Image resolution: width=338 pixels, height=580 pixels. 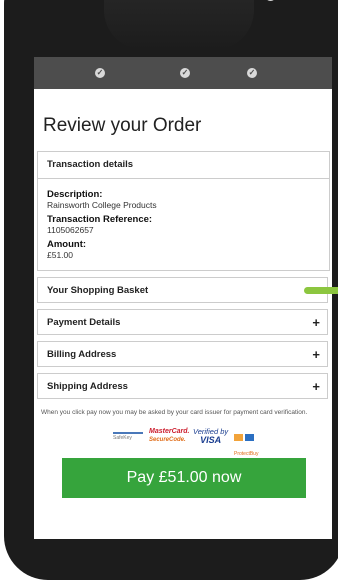 What do you see at coordinates (246, 454) in the screenshot?
I see `protectbuy-text: ProtectBuy` at bounding box center [246, 454].